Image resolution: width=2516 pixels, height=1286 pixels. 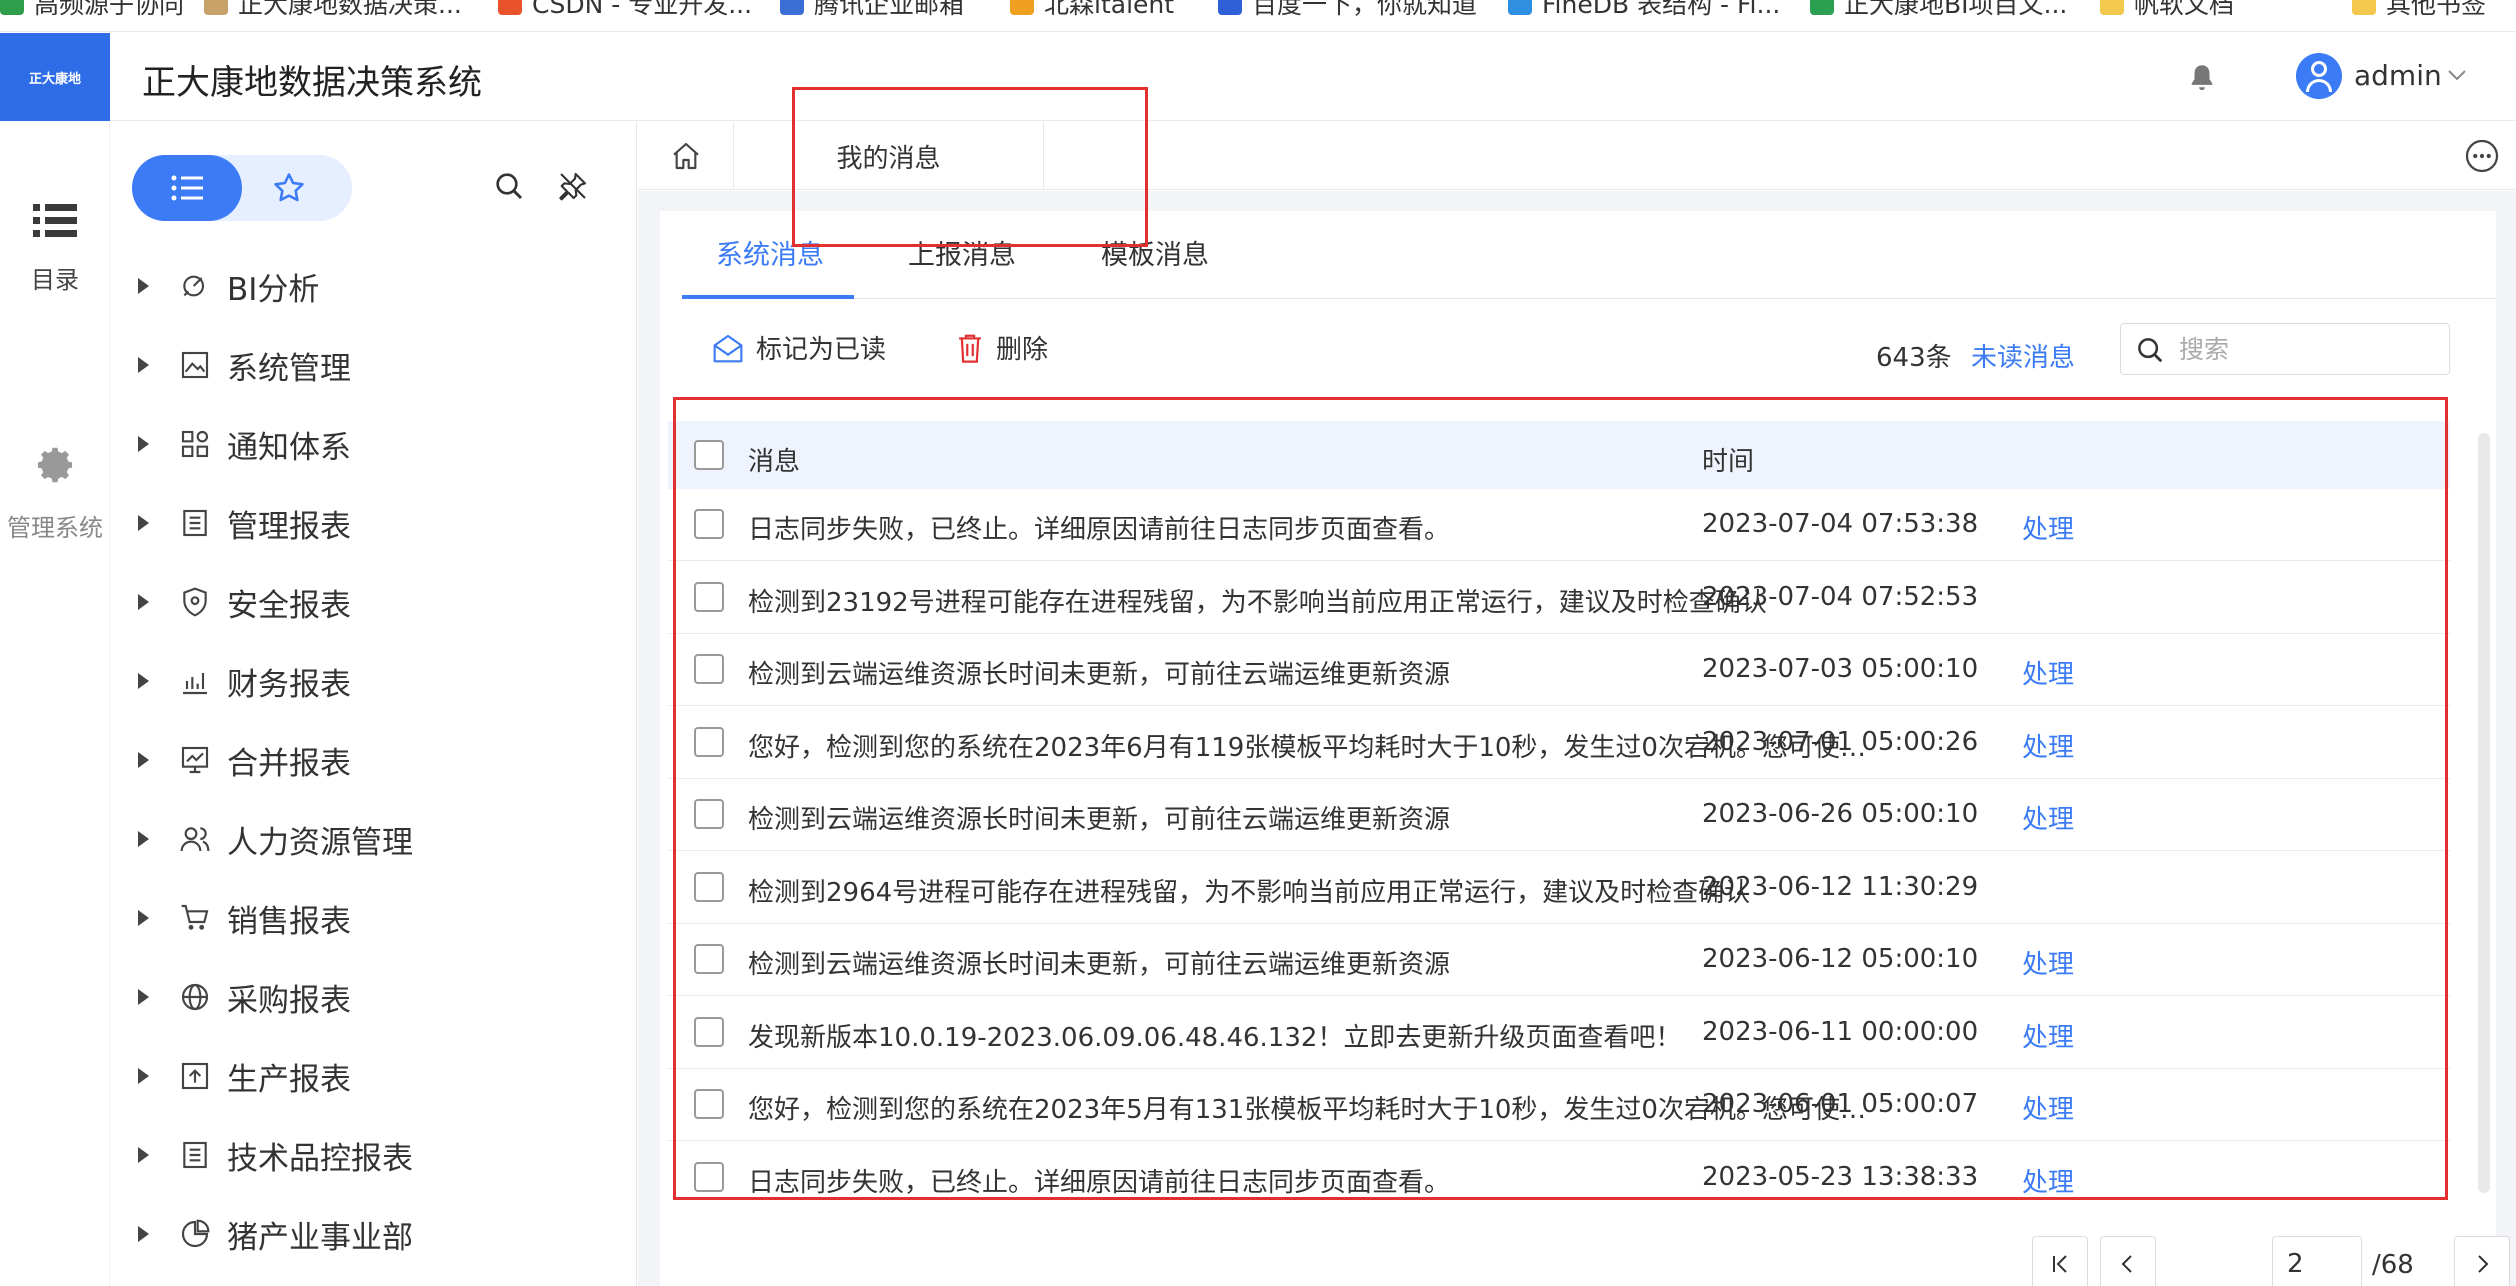 What do you see at coordinates (889, 156) in the screenshot?
I see `tab-my-messages: 我的消息` at bounding box center [889, 156].